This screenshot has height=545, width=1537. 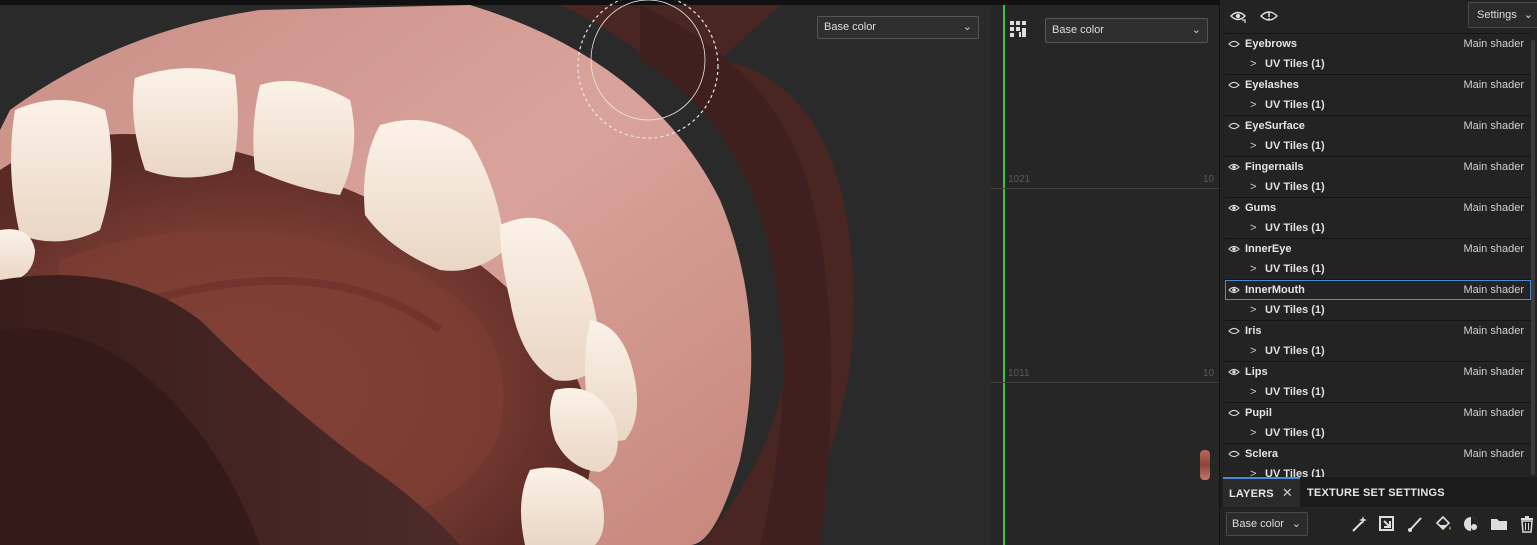 What do you see at coordinates (1377, 492) in the screenshot?
I see `tab-texture-set-settings: TEXTURE SET SETTINGS` at bounding box center [1377, 492].